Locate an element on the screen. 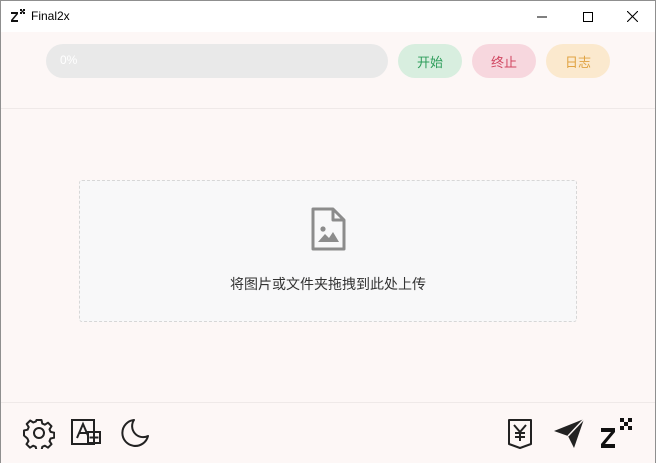 The height and width of the screenshot is (463, 656). stop-button: 终止 is located at coordinates (504, 61).